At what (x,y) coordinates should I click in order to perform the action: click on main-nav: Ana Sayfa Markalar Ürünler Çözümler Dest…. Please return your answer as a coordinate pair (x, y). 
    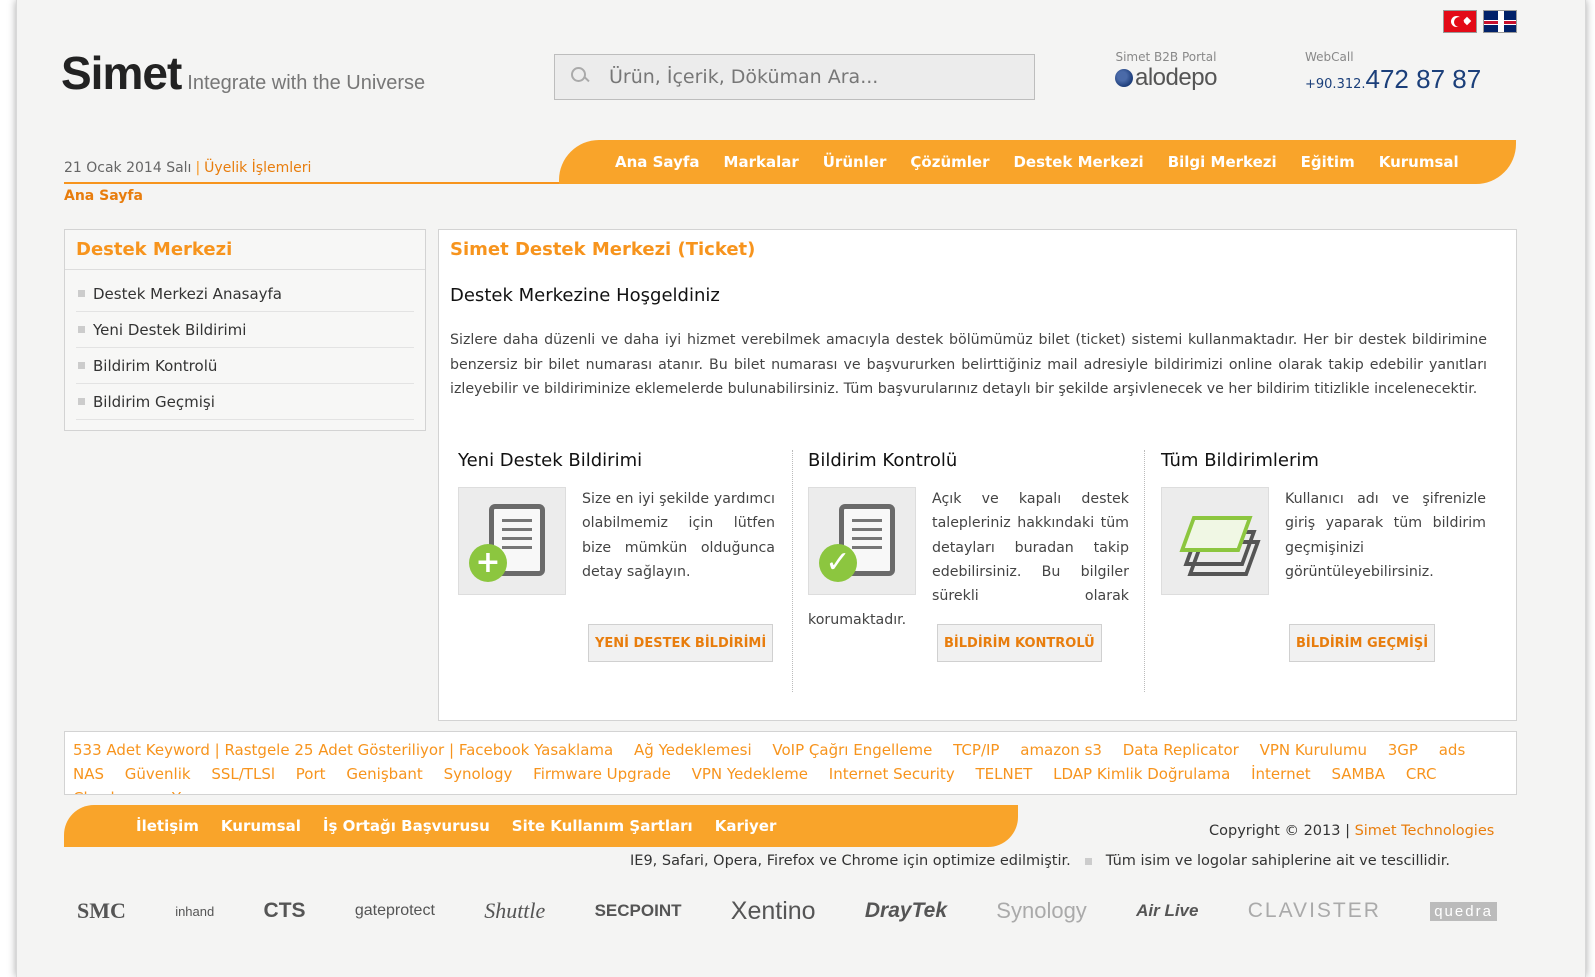
    Looking at the image, I should click on (1037, 162).